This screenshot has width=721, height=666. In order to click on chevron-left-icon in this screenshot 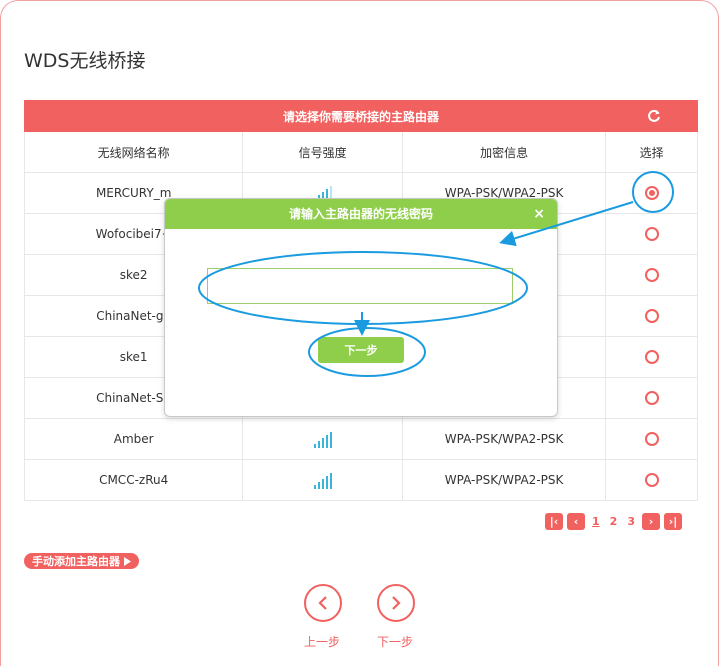, I will do `click(322, 603)`.